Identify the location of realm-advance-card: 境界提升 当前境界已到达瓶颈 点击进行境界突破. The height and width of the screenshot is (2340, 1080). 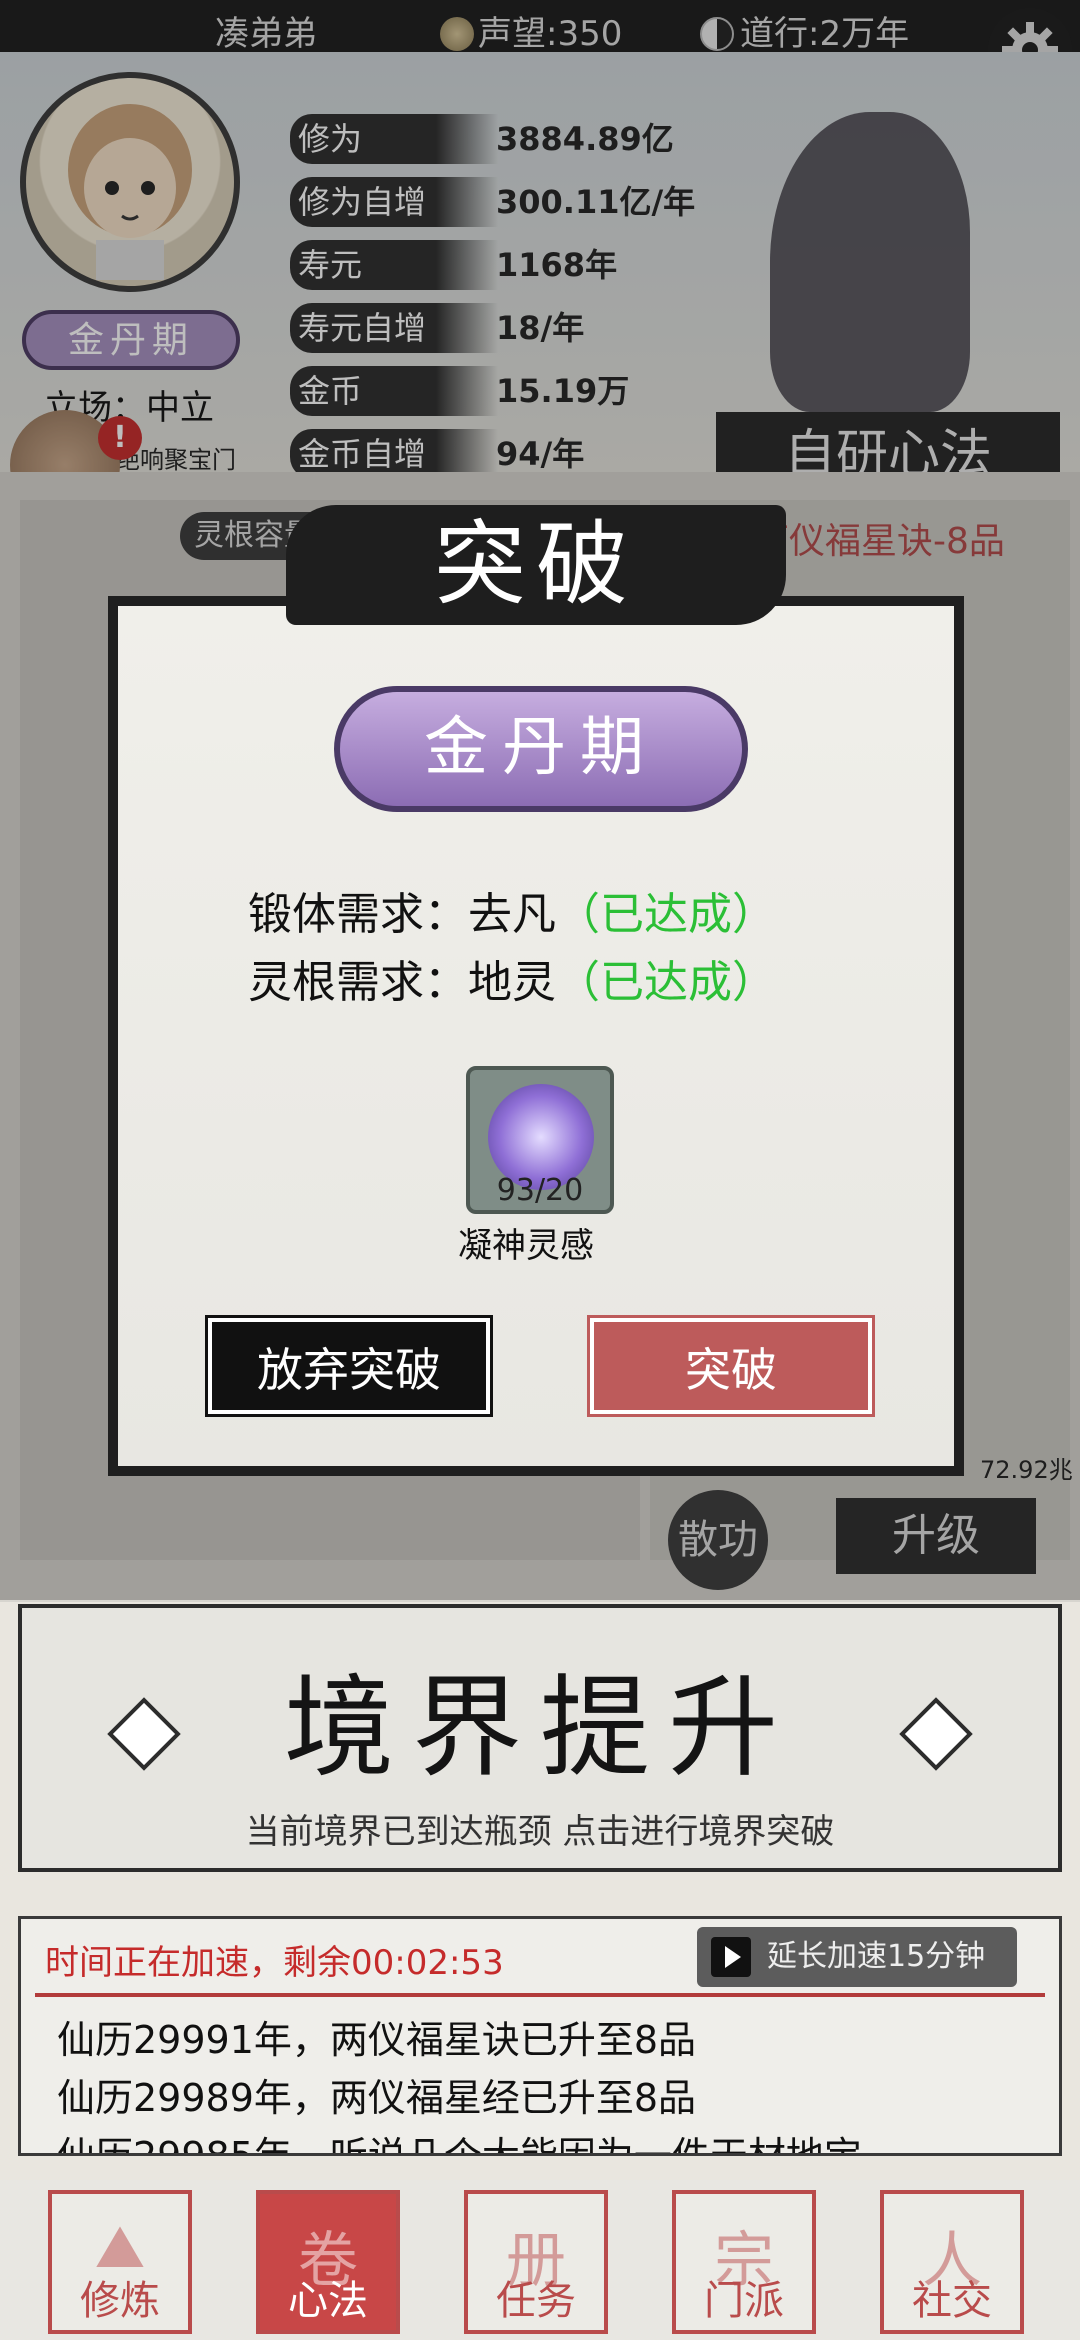
(540, 1738).